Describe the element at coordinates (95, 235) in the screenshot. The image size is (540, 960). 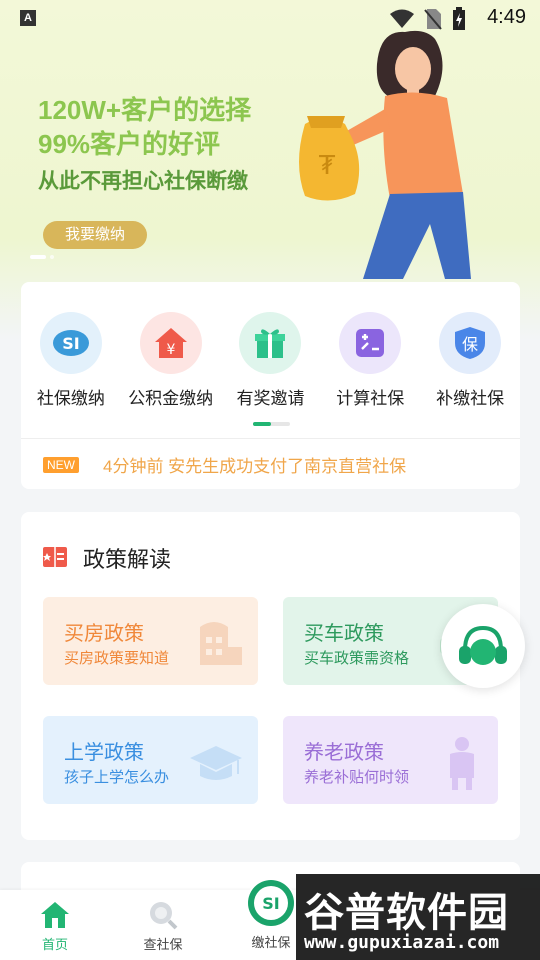
I see `pay-now-button: 我要缴纳` at that location.